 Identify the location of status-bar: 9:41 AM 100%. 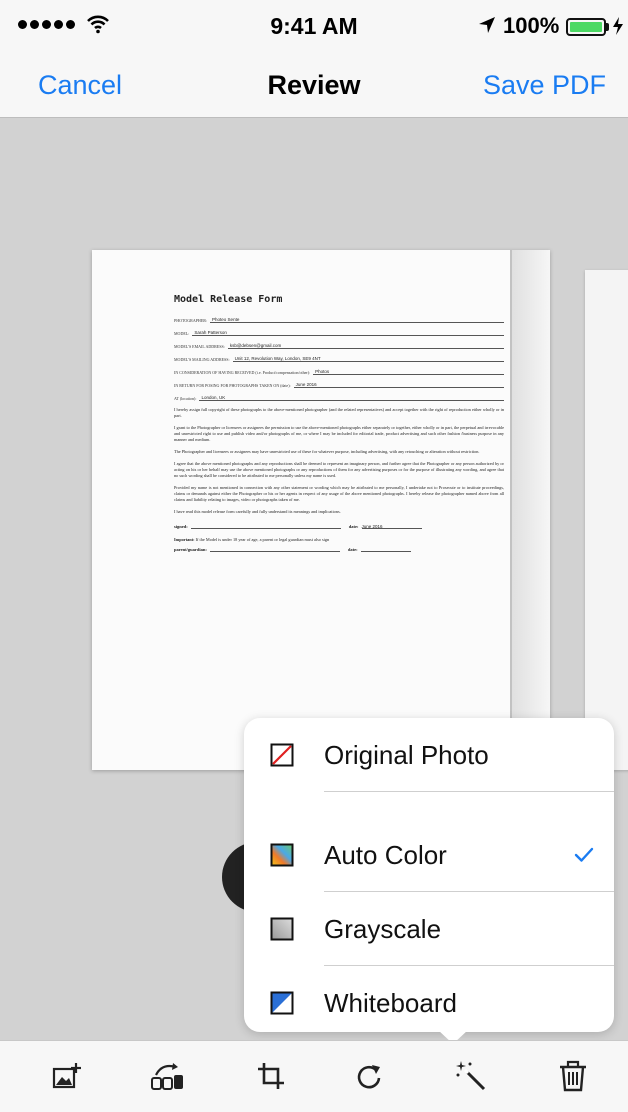
(314, 28).